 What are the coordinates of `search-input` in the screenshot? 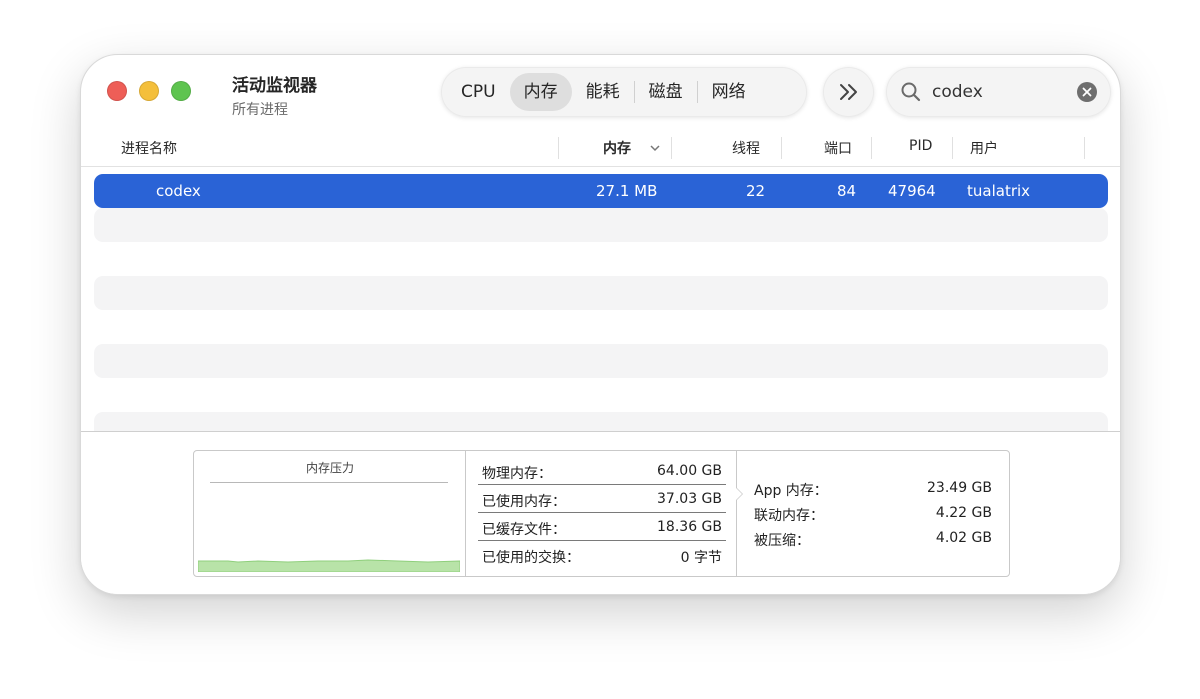 It's located at (1002, 92).